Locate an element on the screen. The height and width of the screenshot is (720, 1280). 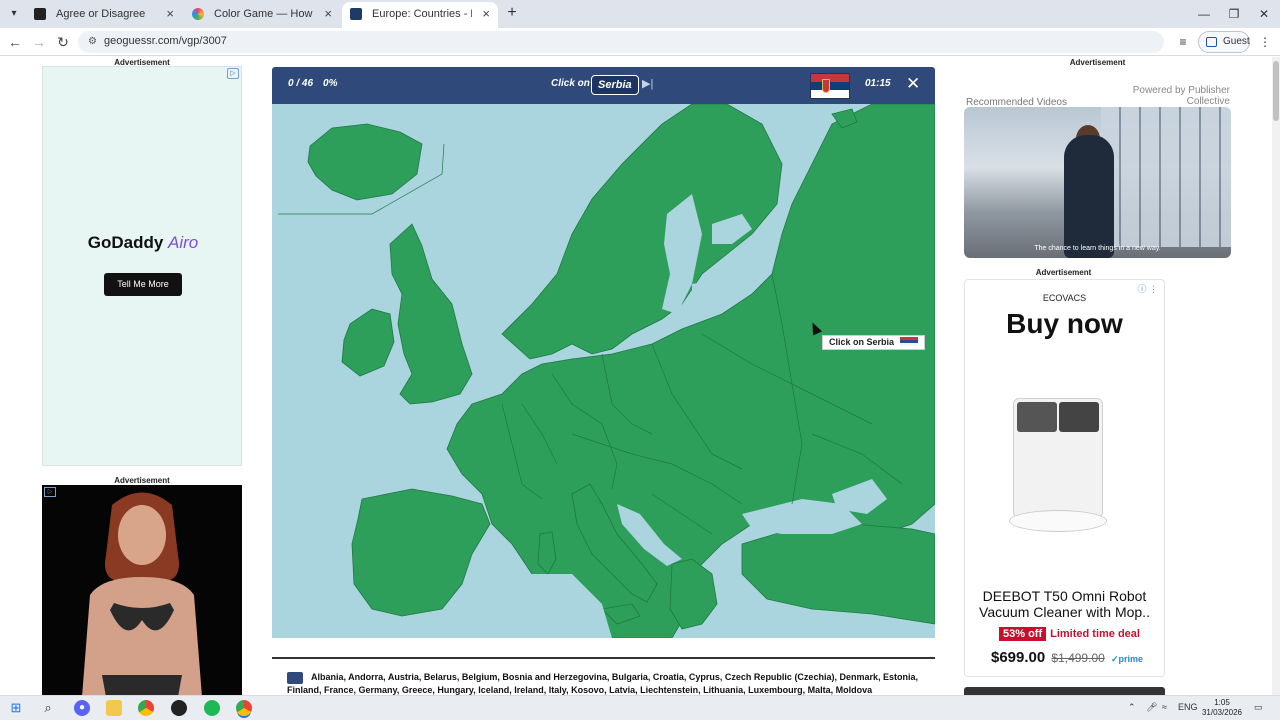
godaddy-brand: GoDaddy is located at coordinates (125, 242).